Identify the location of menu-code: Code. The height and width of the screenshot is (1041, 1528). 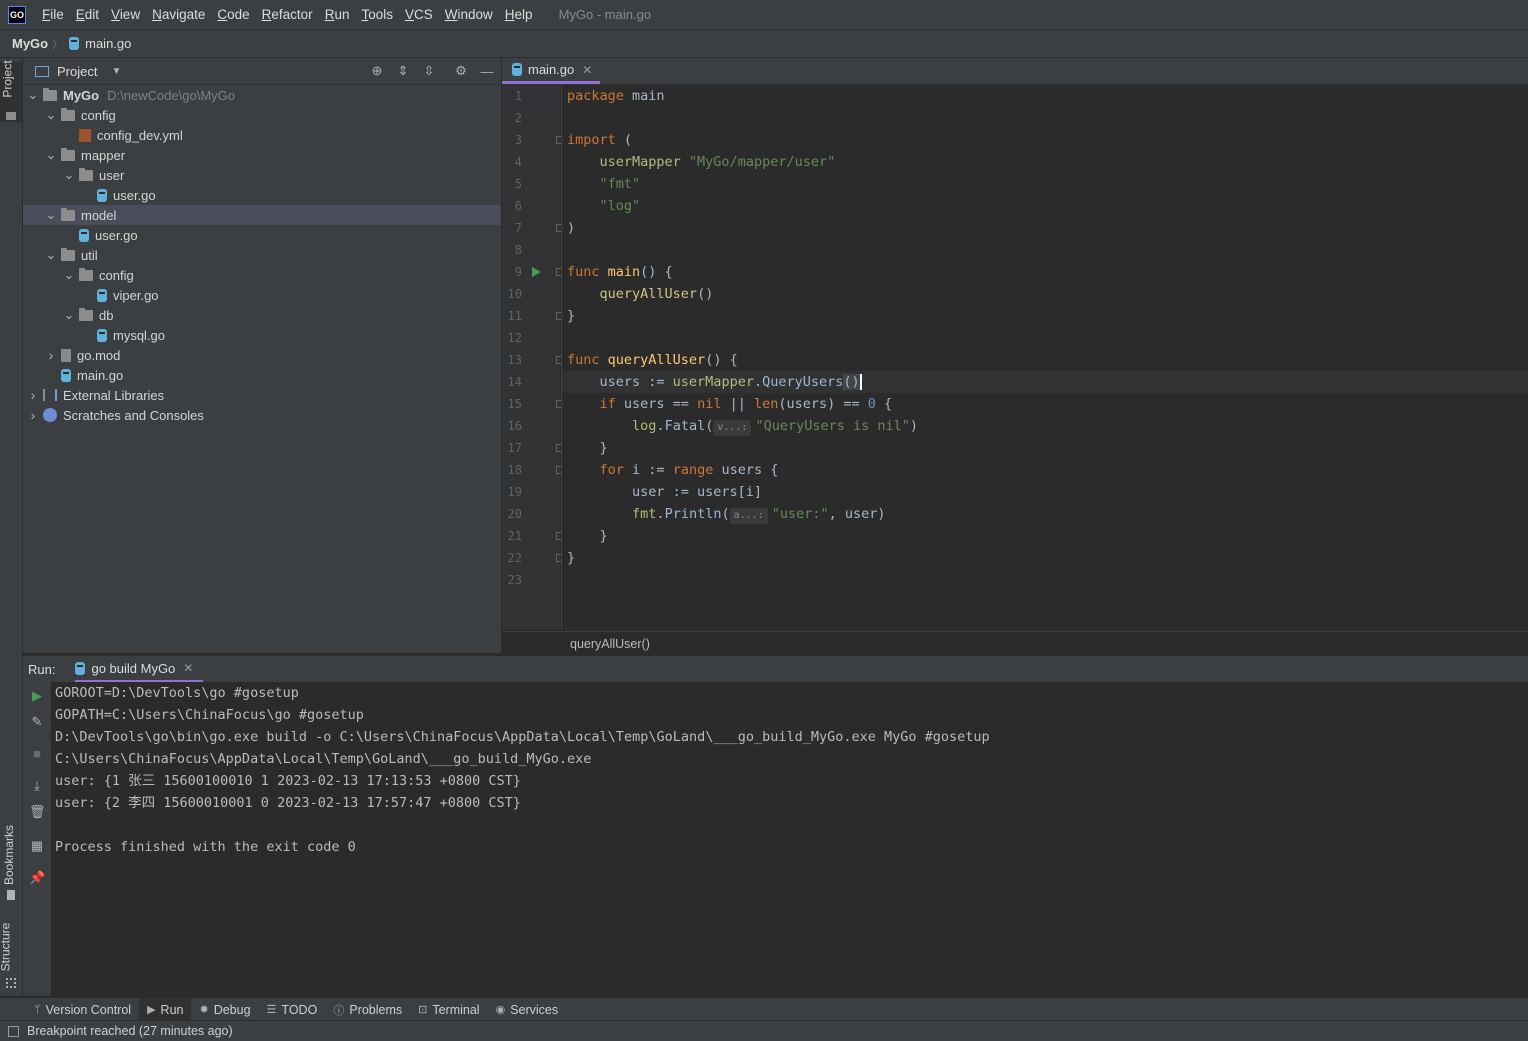
(233, 14).